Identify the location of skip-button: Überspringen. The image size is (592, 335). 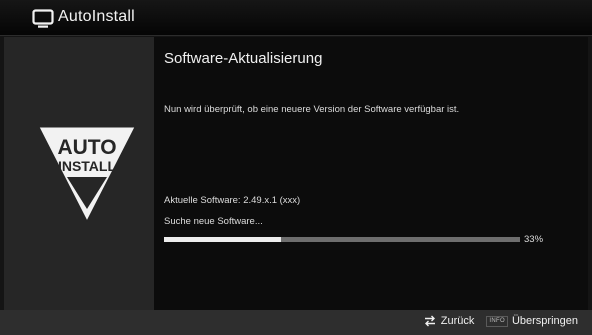
(545, 321).